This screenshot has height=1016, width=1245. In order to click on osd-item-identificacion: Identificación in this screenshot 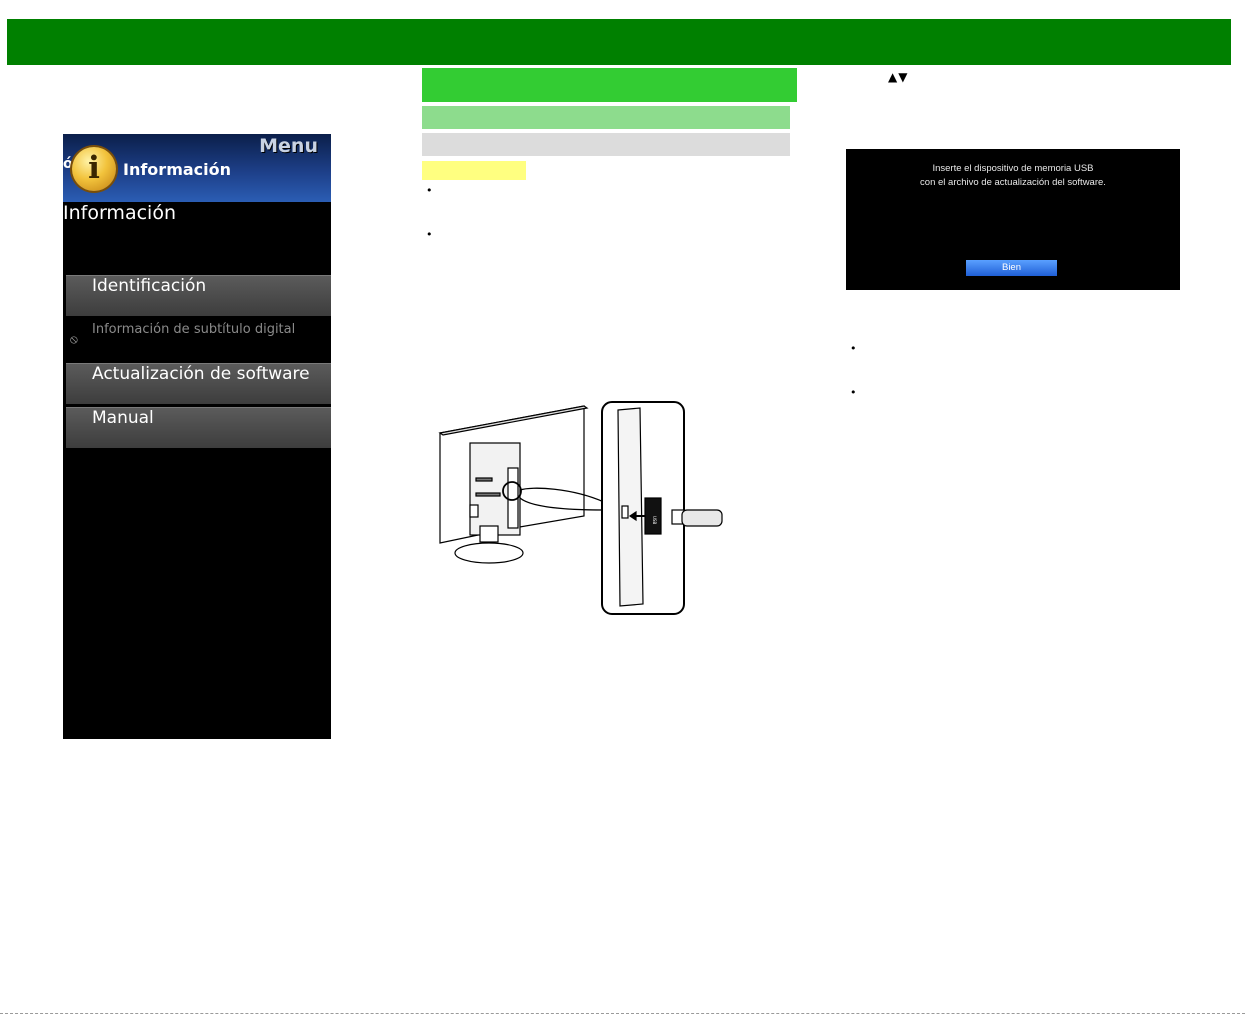, I will do `click(198, 295)`.